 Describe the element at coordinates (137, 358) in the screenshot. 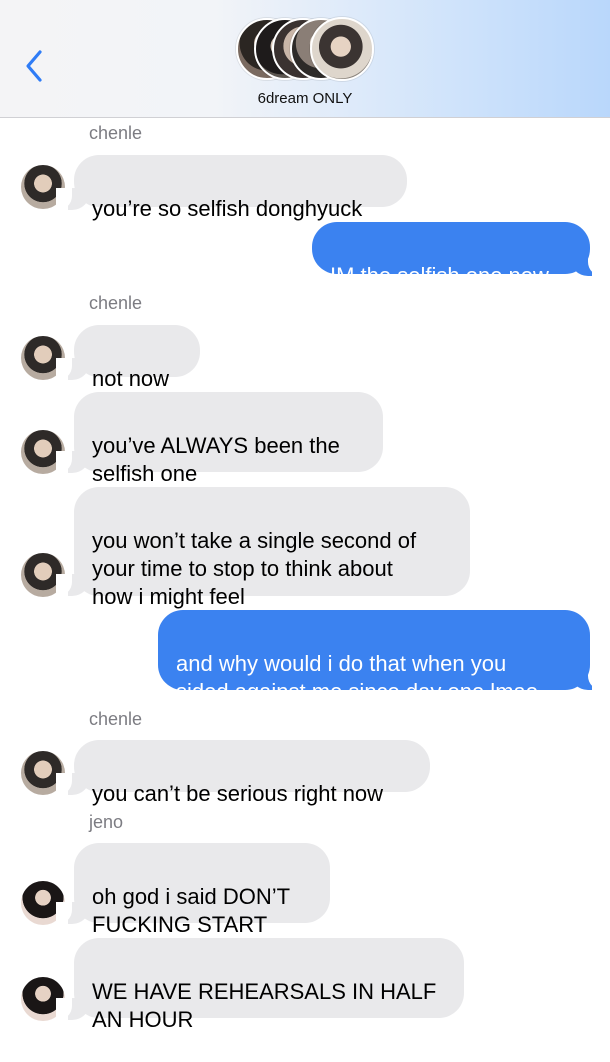

I see `message-bubble: not now` at that location.